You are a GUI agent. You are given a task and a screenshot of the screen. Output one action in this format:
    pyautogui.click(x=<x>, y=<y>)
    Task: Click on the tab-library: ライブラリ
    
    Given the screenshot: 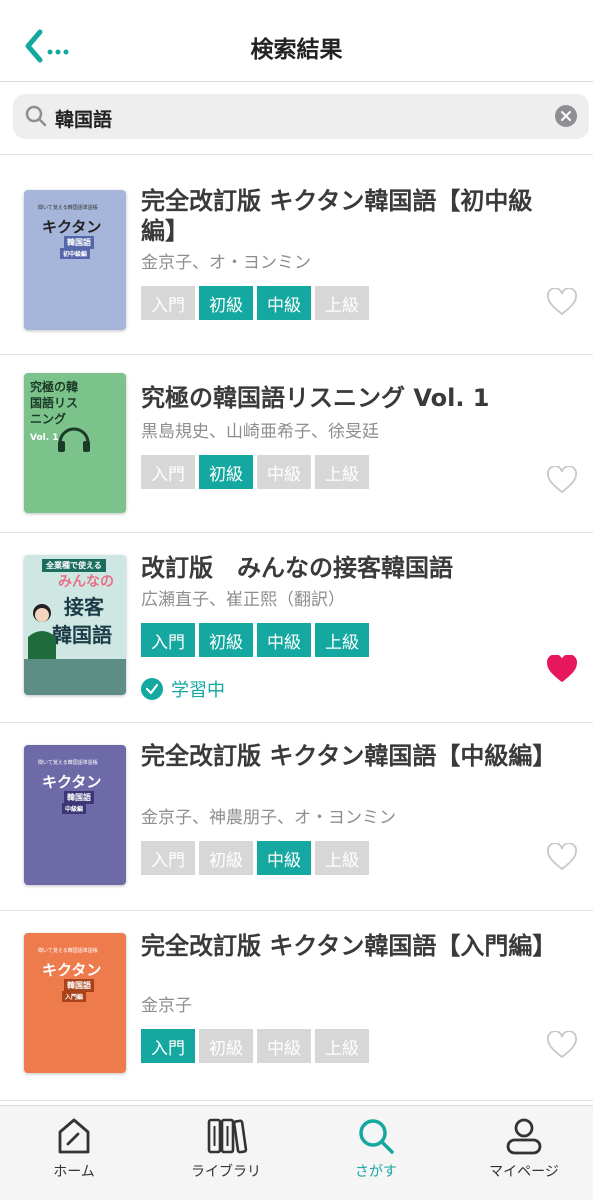 What is the action you would take?
    pyautogui.click(x=226, y=1153)
    